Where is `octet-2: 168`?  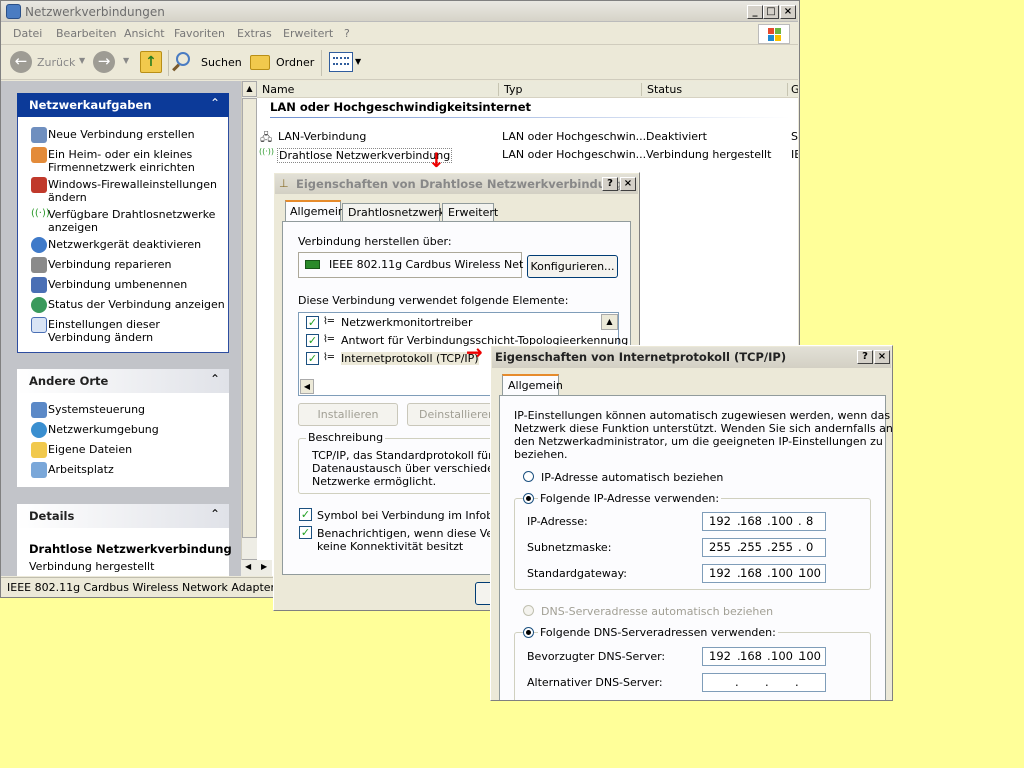 octet-2: 168 is located at coordinates (751, 573).